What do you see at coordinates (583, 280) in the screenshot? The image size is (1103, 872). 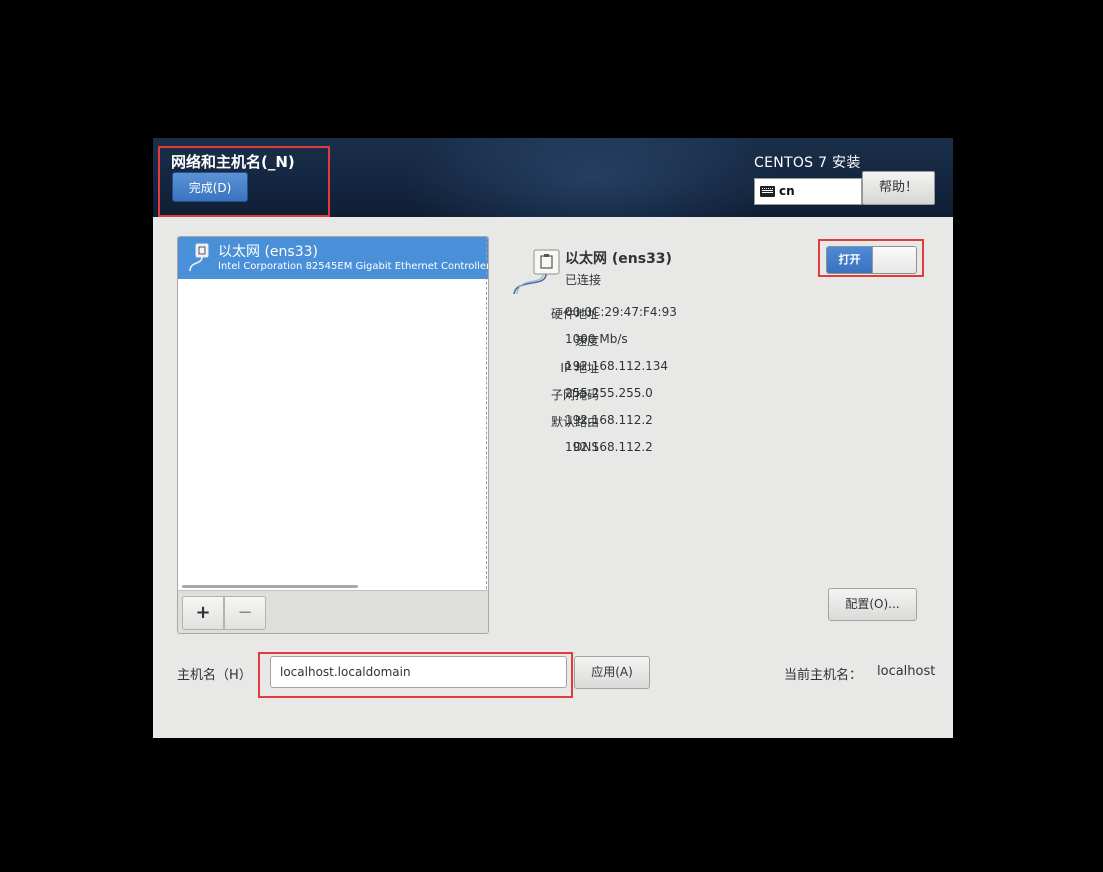 I see `device-status: 已连接` at bounding box center [583, 280].